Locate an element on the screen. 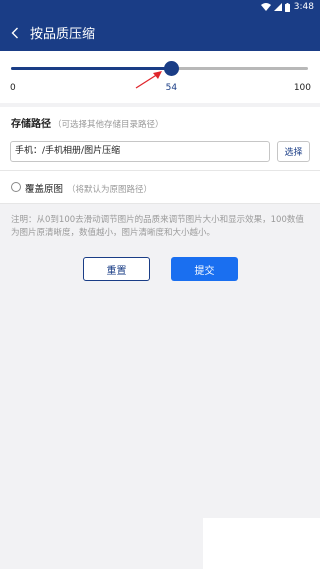 Image resolution: width=320 pixels, height=569 pixels. status-time: 3:48 is located at coordinates (303, 7).